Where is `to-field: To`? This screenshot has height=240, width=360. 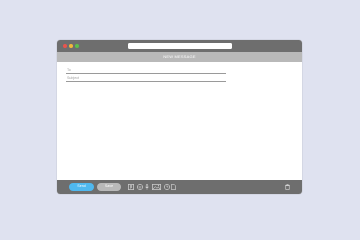 to-field: To is located at coordinates (146, 70).